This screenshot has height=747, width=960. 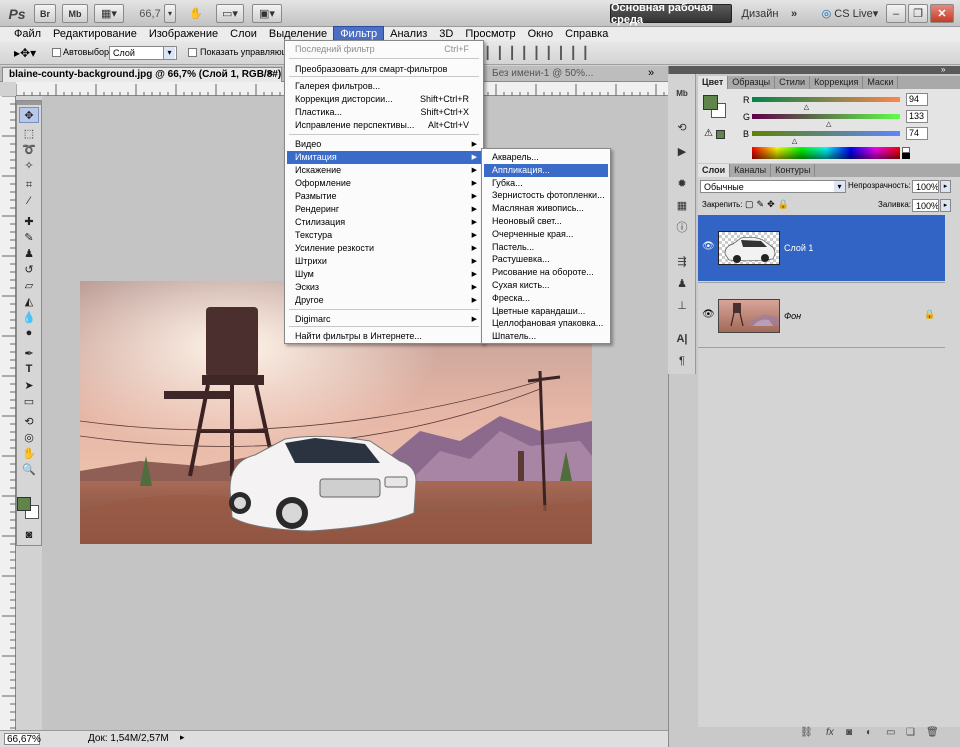 I want to click on filter-menu-item: Коррекция дисторсии... Shift+Ctrl+R, so click(x=384, y=99).